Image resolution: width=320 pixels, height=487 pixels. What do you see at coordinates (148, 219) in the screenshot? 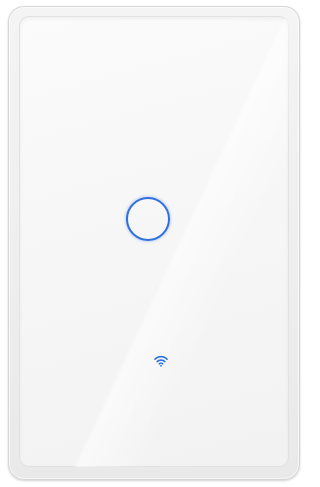
I see `touch-button-ring` at bounding box center [148, 219].